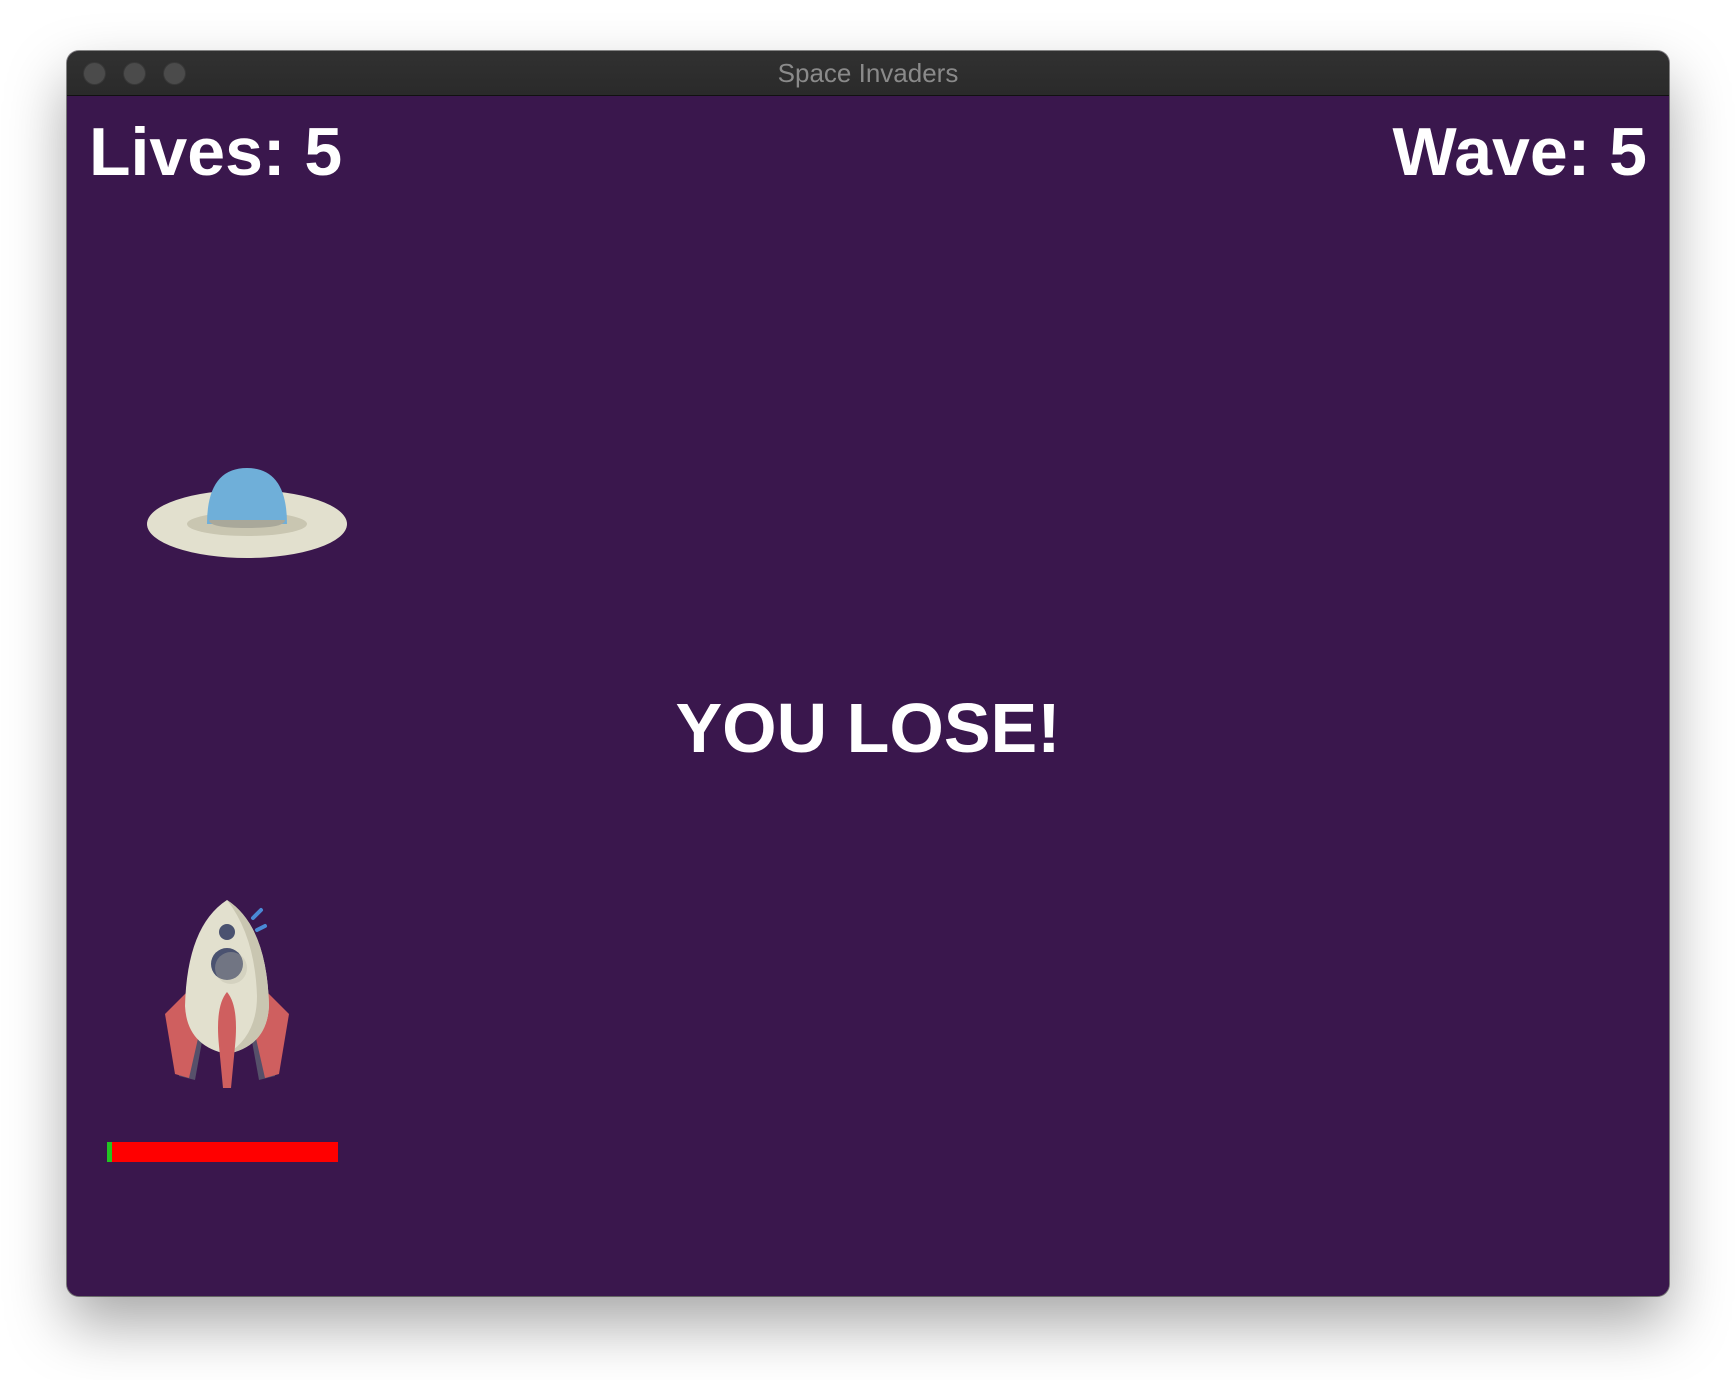  I want to click on title-bar: Space Invaders, so click(868, 73).